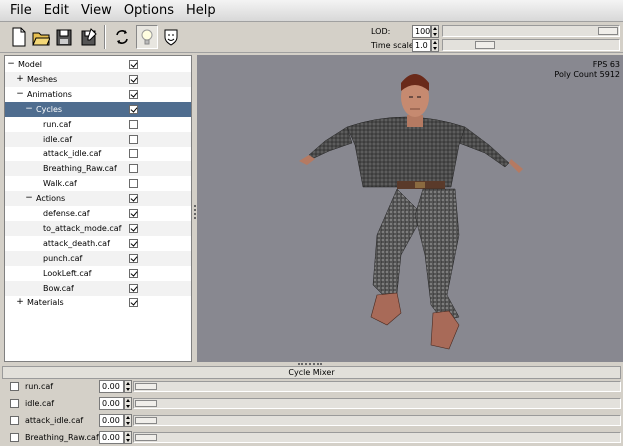 The image size is (623, 446). I want to click on new-file-button, so click(19, 37).